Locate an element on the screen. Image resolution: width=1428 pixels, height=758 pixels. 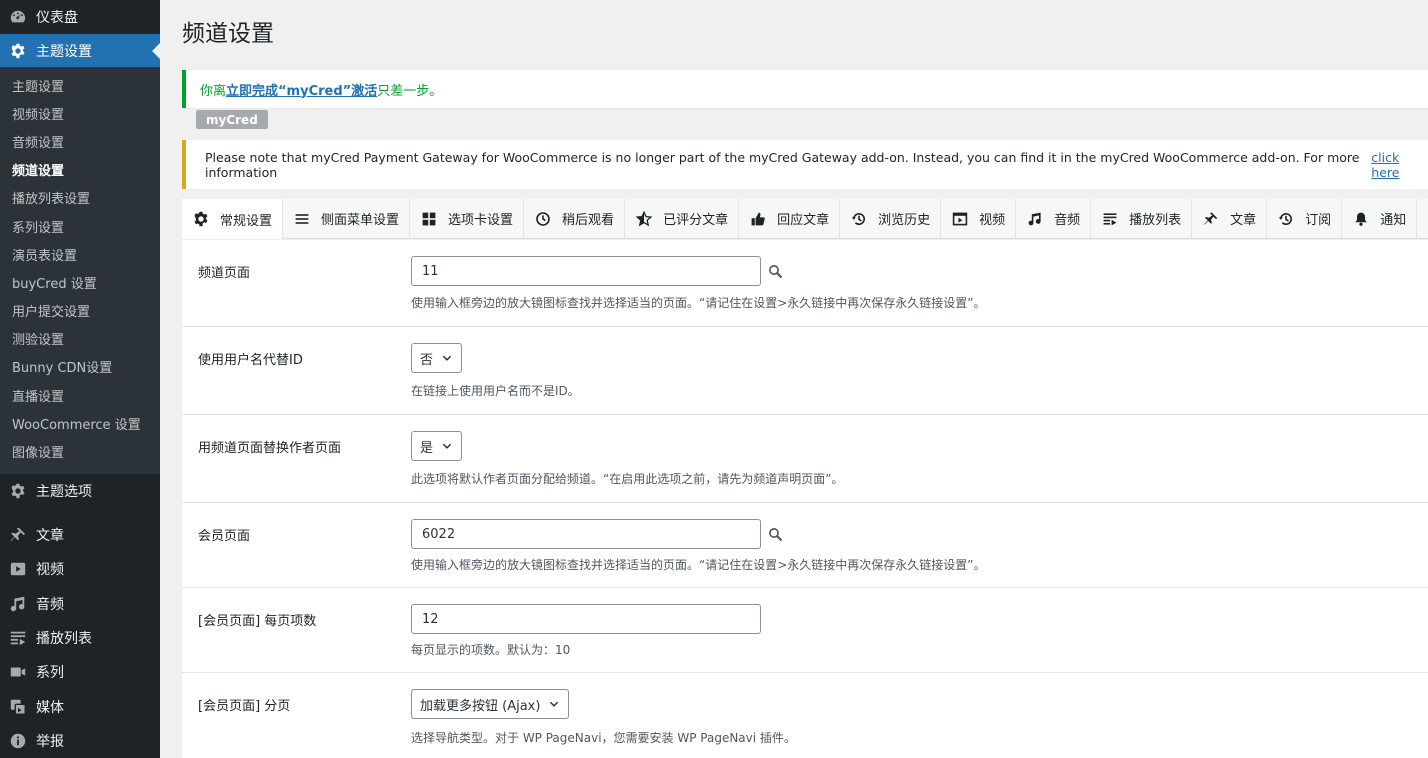
tab-subscriptions: 订阅 is located at coordinates (1305, 218).